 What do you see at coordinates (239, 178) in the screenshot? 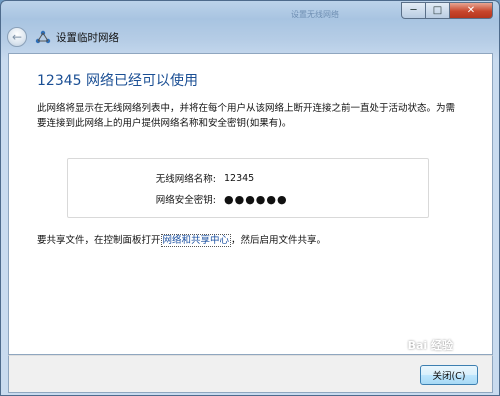
I see `network-name-value: 12345` at bounding box center [239, 178].